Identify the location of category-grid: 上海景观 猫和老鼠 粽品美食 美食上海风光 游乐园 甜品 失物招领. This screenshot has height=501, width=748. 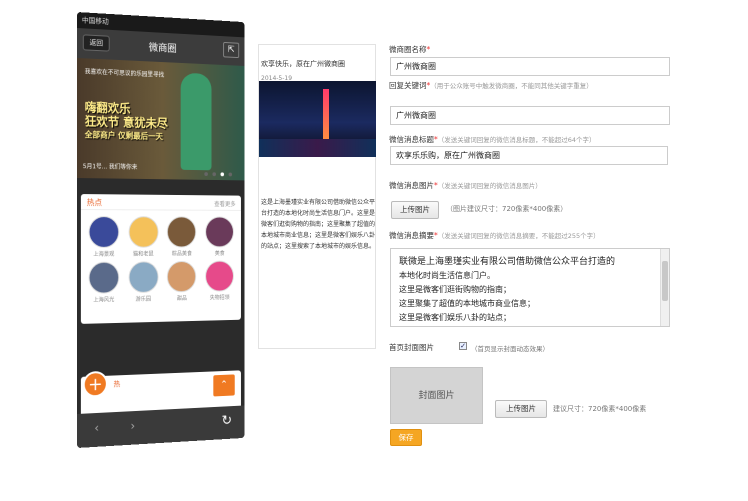
(161, 260).